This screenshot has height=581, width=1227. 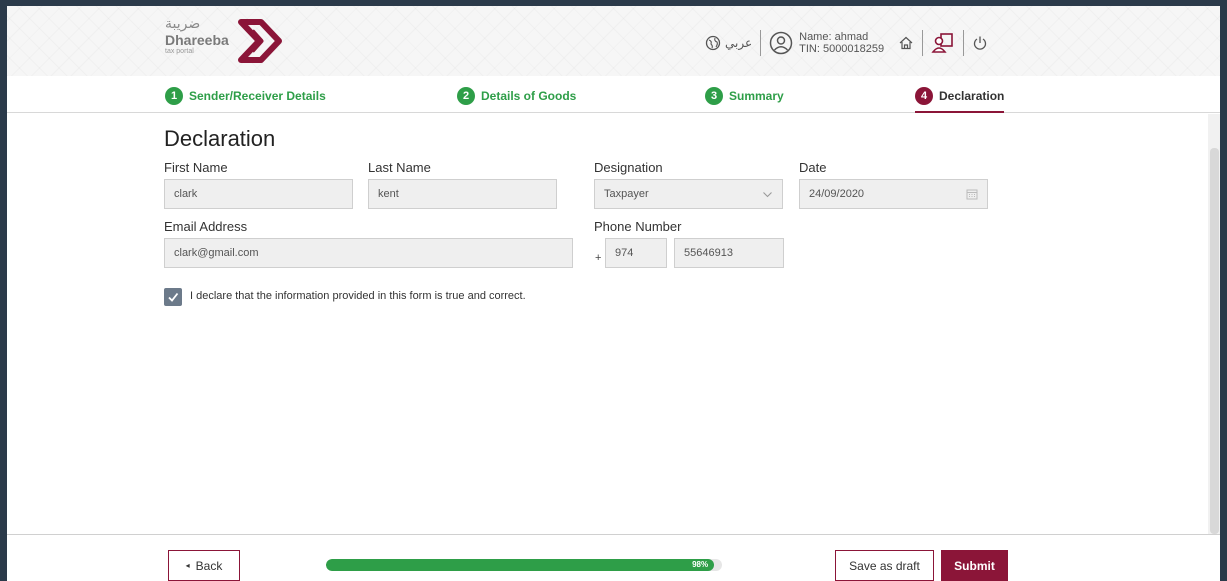 What do you see at coordinates (739, 43) in the screenshot?
I see `language-label: عربي` at bounding box center [739, 43].